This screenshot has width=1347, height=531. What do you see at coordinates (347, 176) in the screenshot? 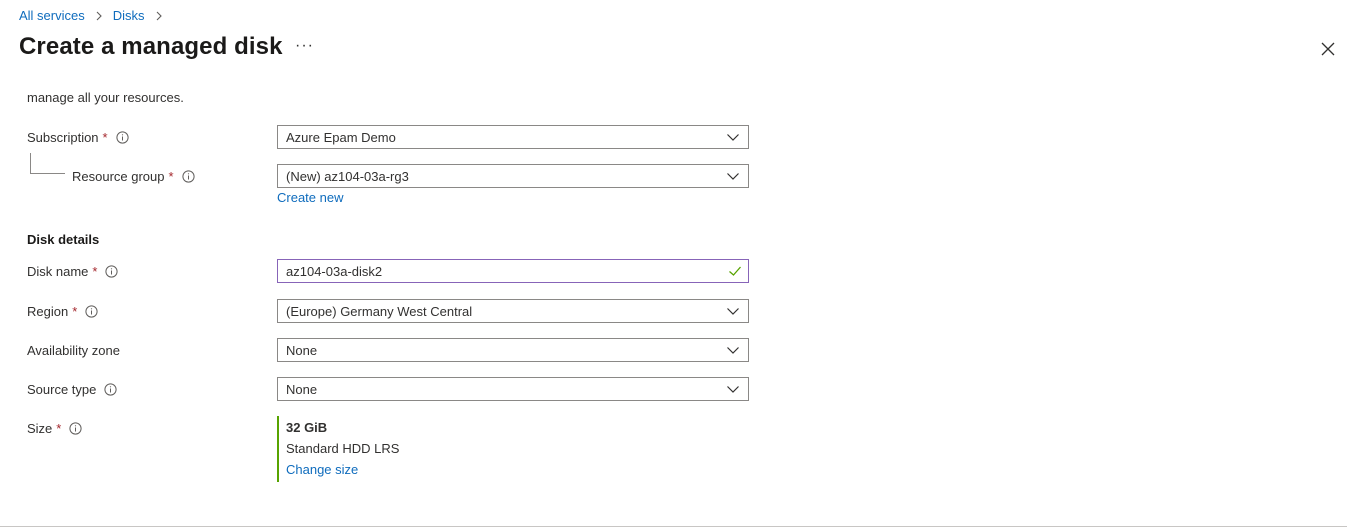
I see `resource-group-value: (New) az104-03a-rg3` at bounding box center [347, 176].